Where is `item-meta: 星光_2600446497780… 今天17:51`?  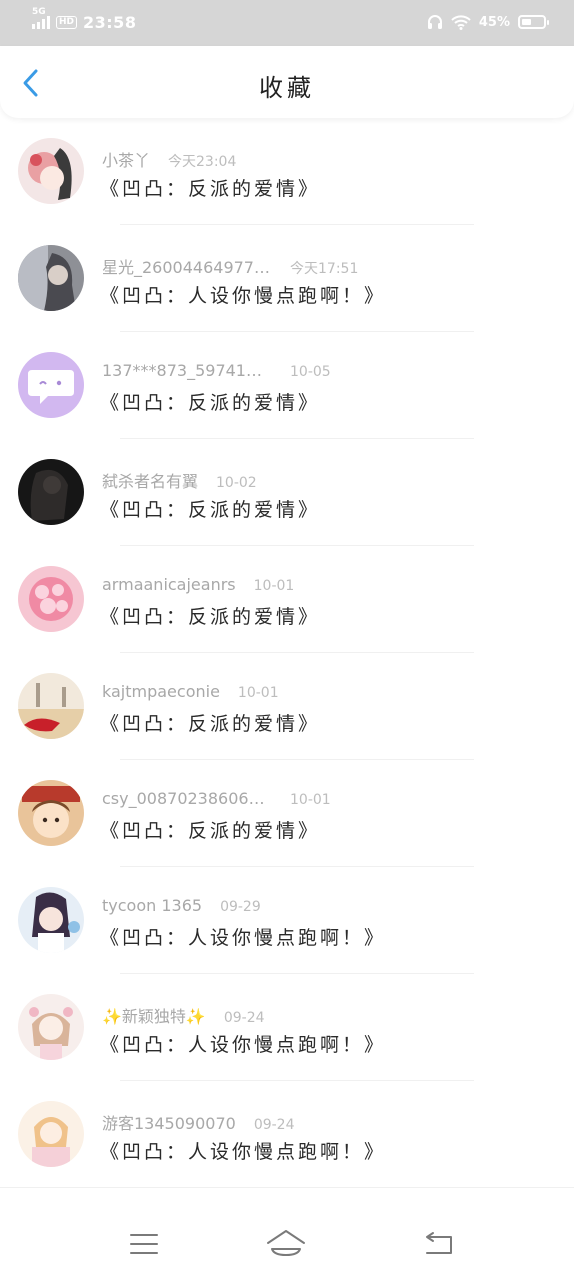 item-meta: 星光_2600446497780… 今天17:51 is located at coordinates (230, 266).